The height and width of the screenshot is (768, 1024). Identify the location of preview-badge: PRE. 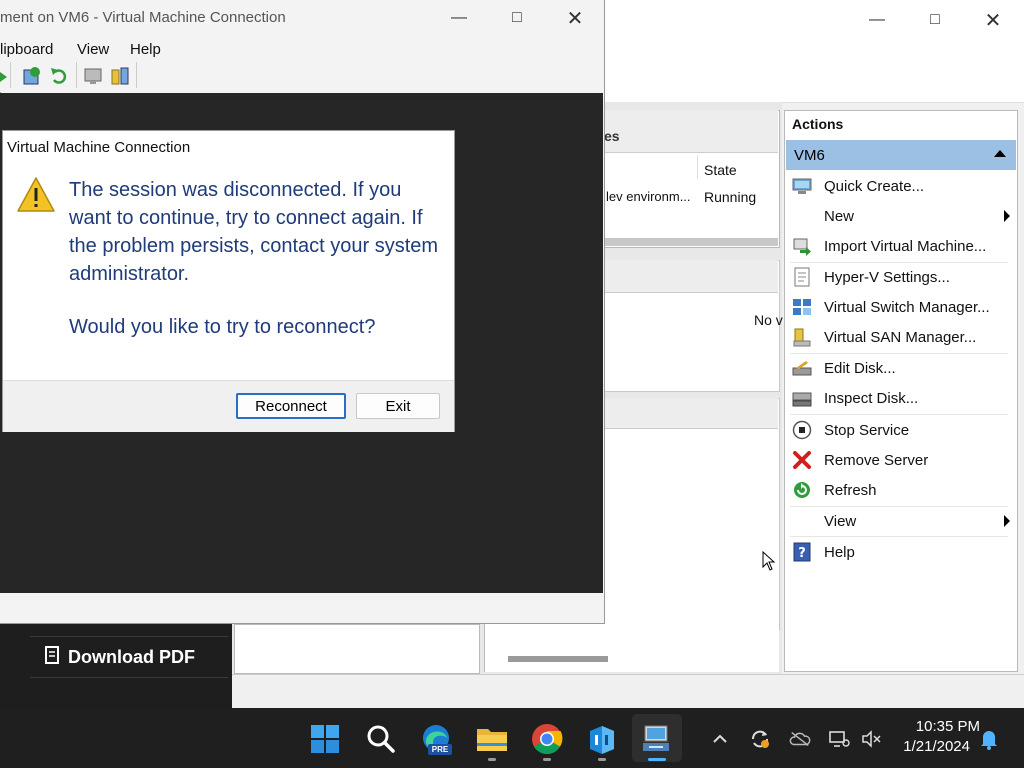
(440, 749).